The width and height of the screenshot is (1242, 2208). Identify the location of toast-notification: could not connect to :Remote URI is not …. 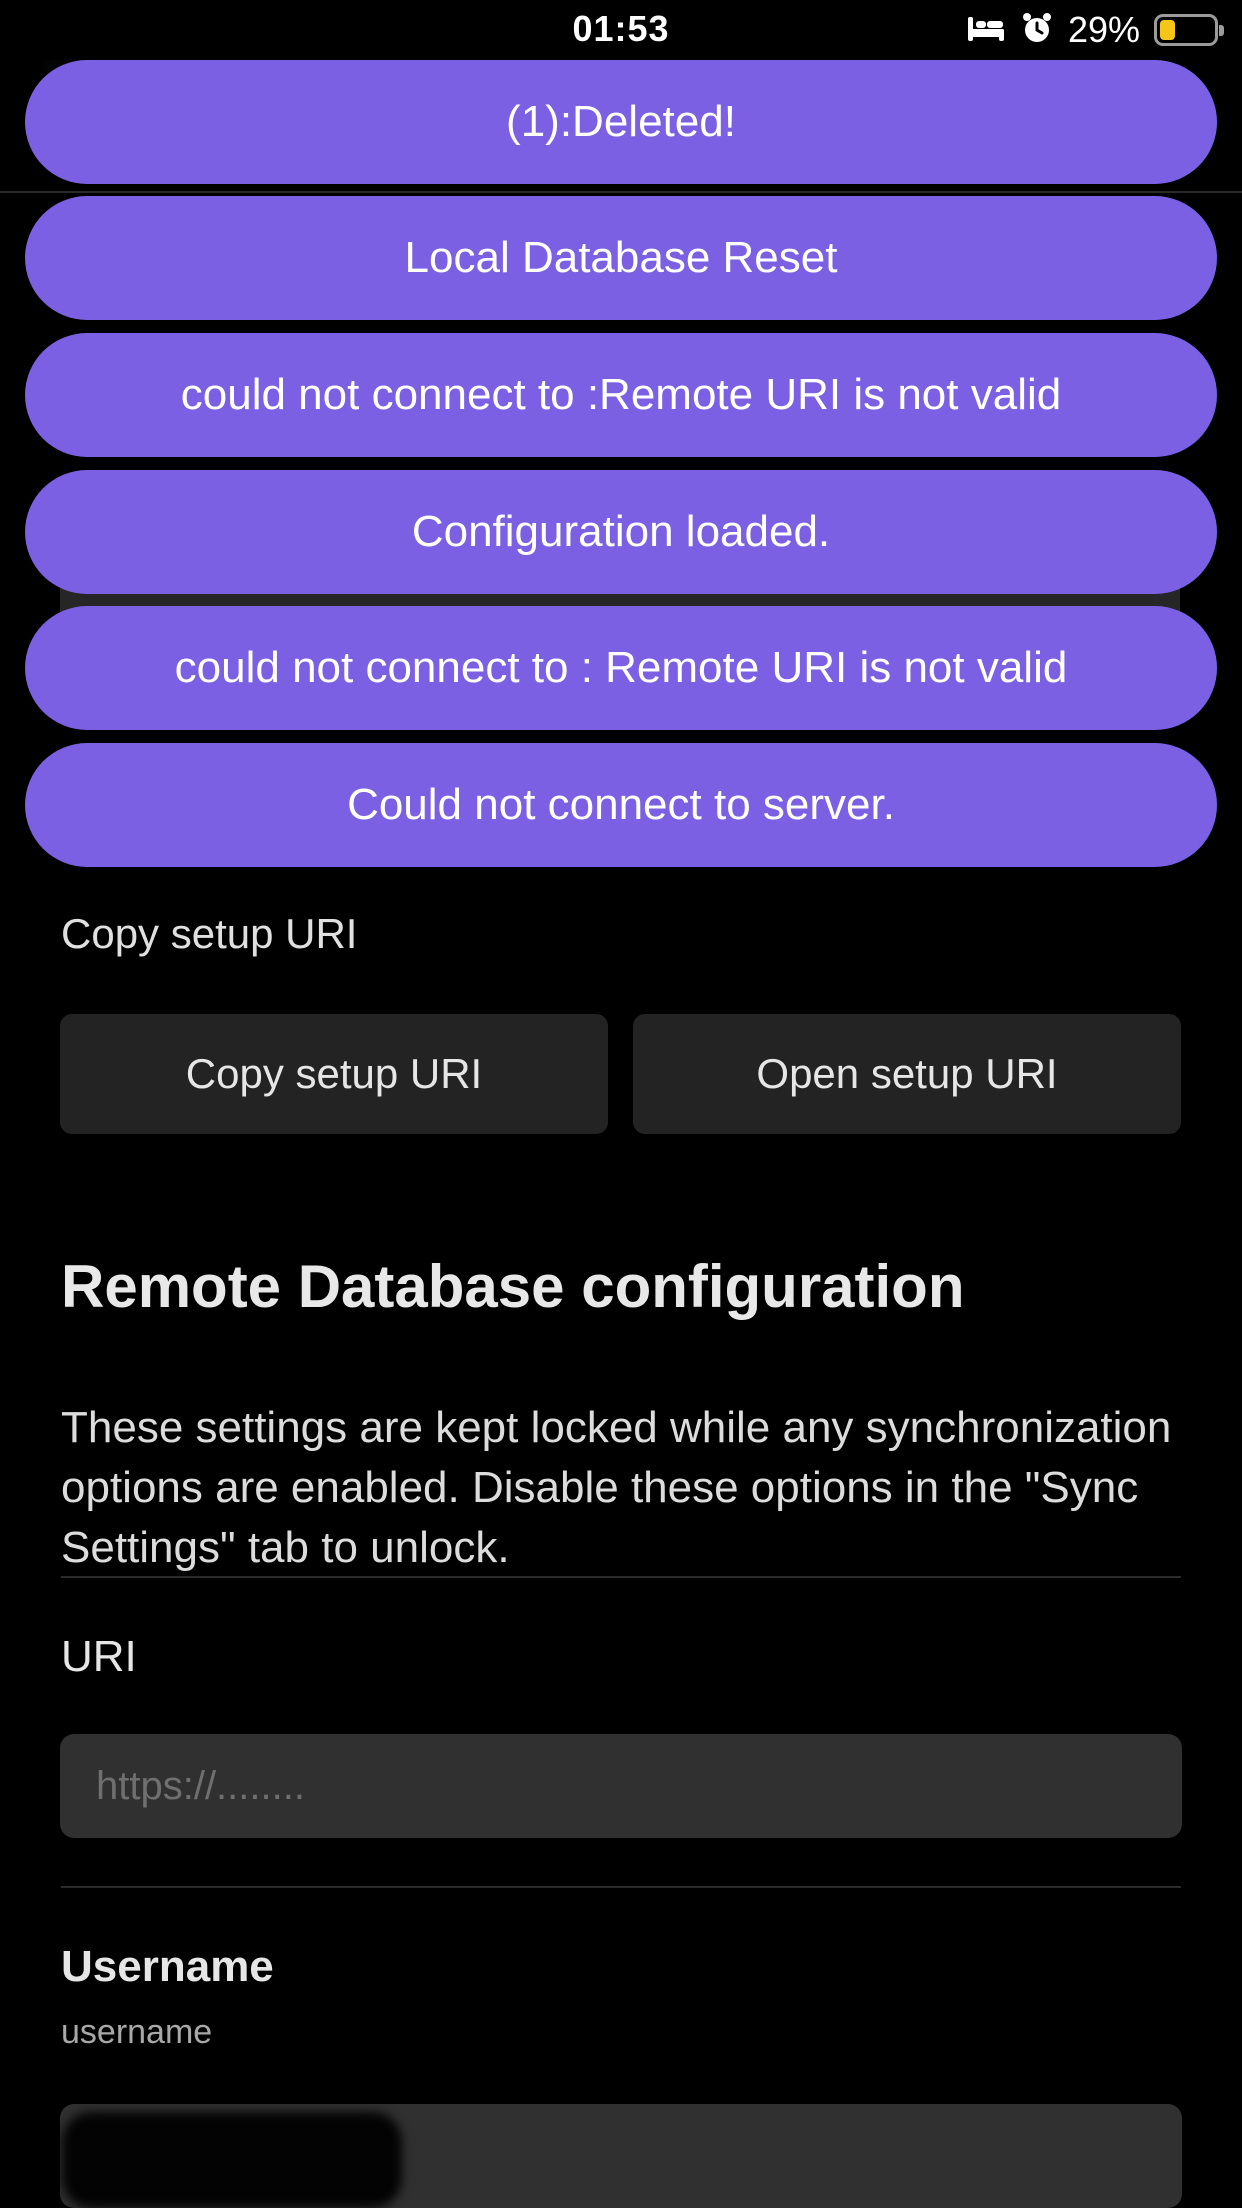
(621, 395).